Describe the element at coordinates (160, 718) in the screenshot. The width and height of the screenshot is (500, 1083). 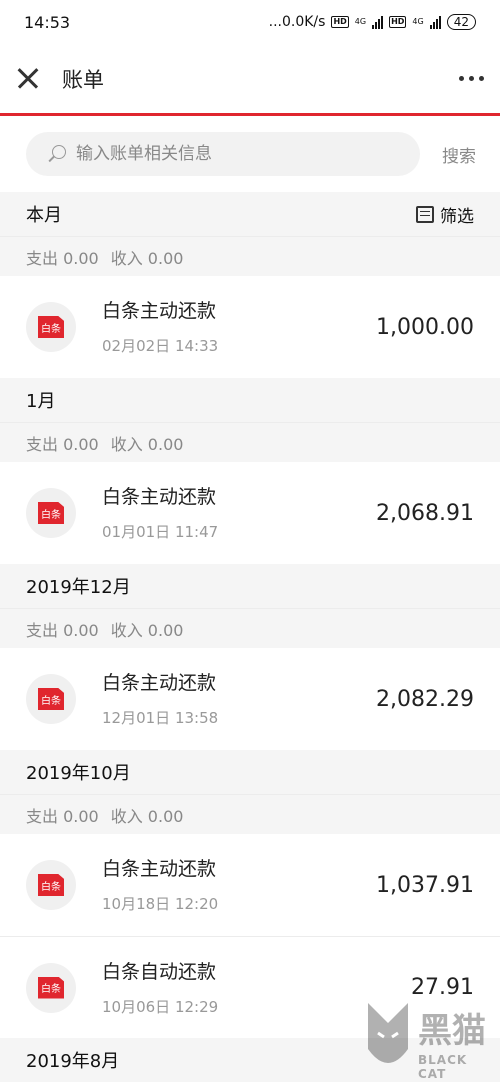
I see `transaction-time: 12月01日 13:58` at that location.